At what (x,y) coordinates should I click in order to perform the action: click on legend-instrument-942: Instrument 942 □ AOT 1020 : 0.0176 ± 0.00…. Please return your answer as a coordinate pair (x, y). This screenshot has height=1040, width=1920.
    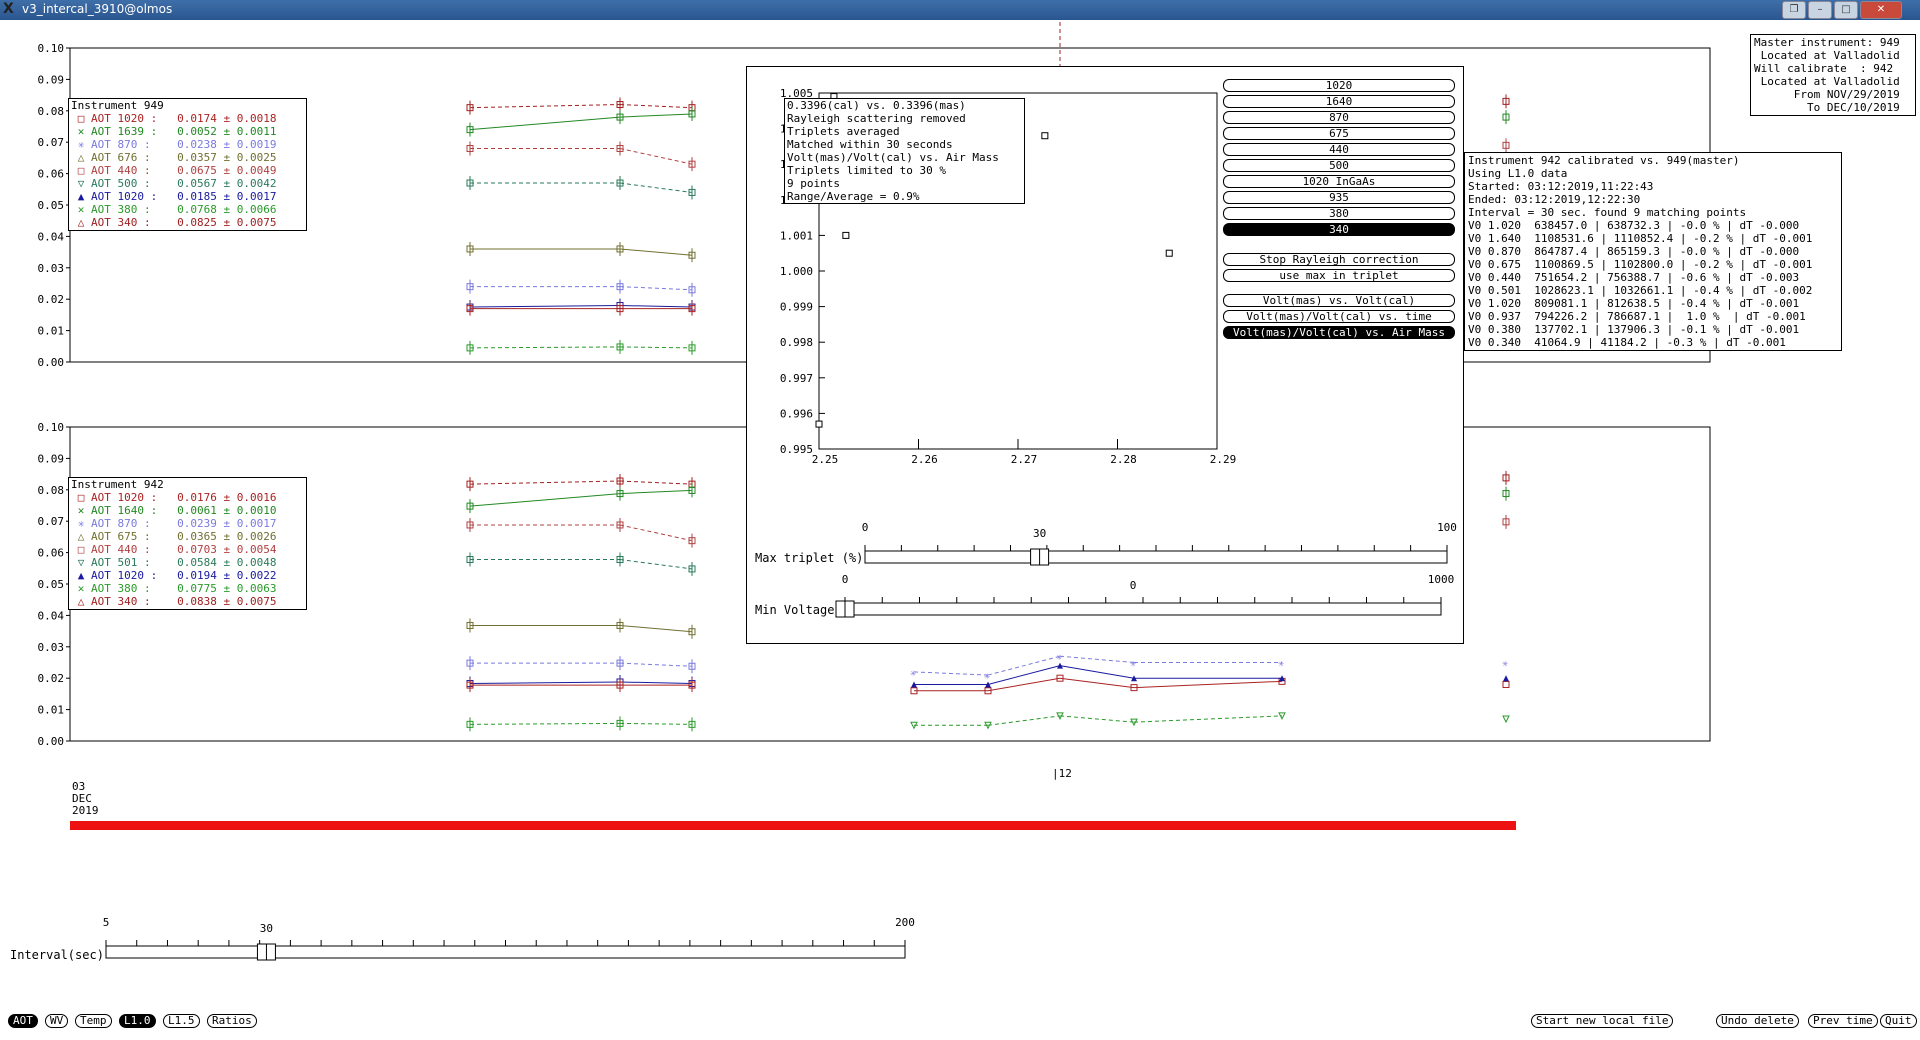
    Looking at the image, I should click on (187, 543).